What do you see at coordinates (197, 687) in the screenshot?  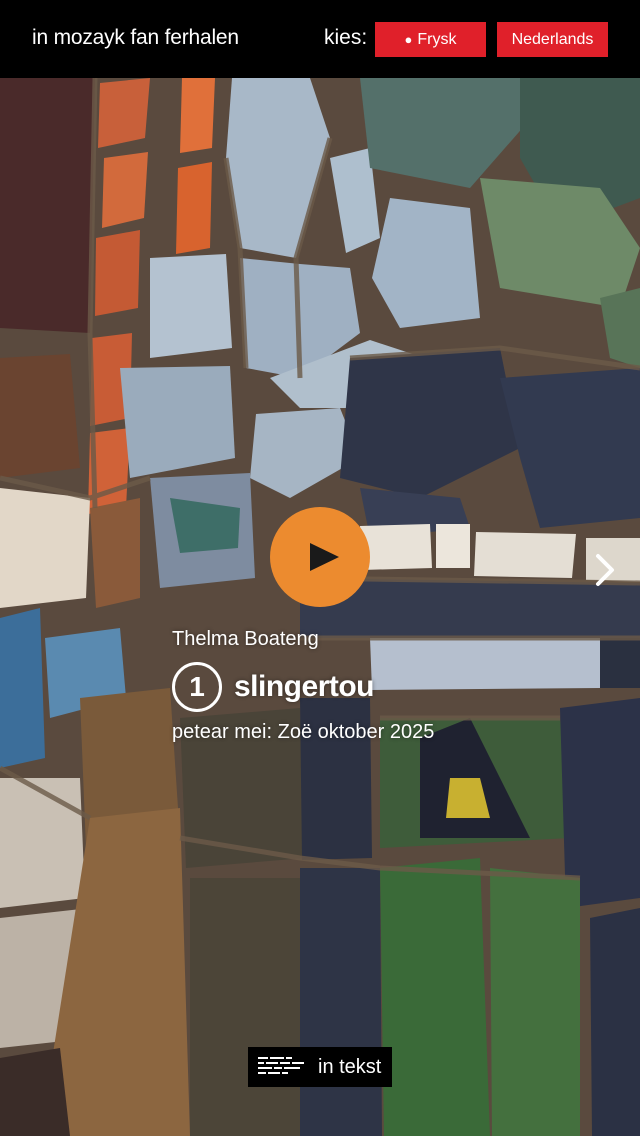 I see `episode-number-badge: 1` at bounding box center [197, 687].